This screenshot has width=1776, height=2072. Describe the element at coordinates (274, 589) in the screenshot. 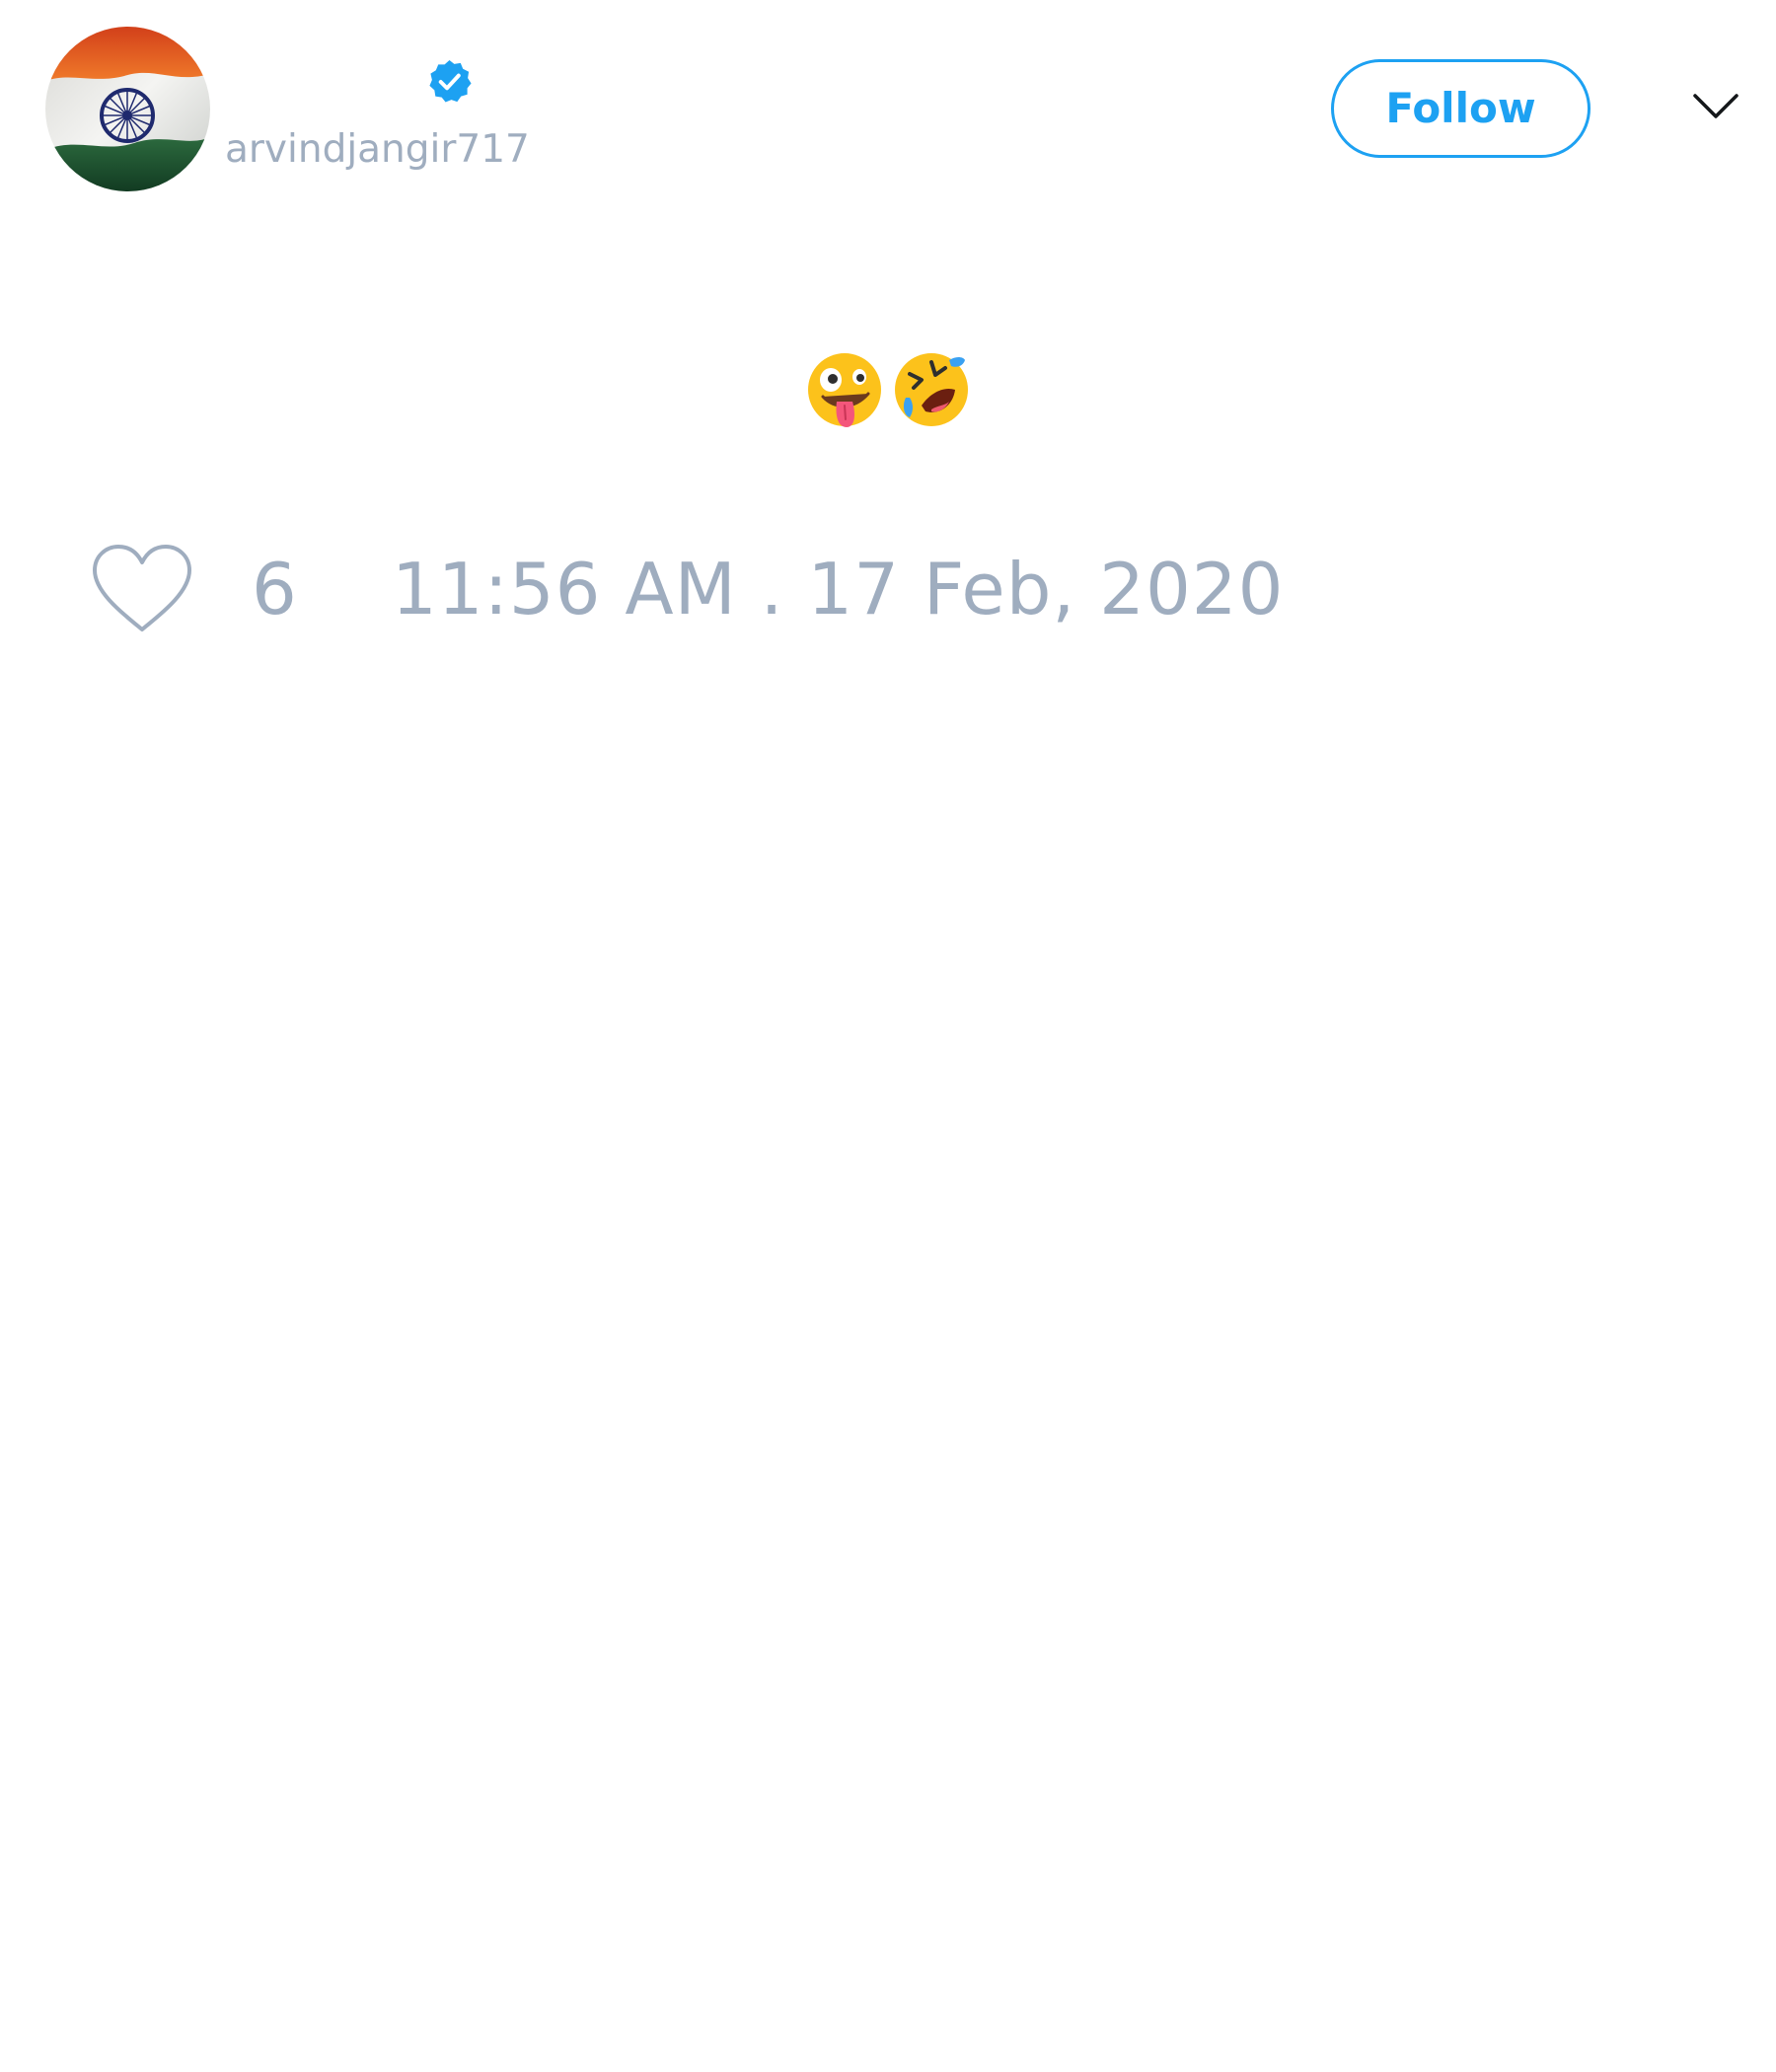

I see `like-count: 6` at that location.